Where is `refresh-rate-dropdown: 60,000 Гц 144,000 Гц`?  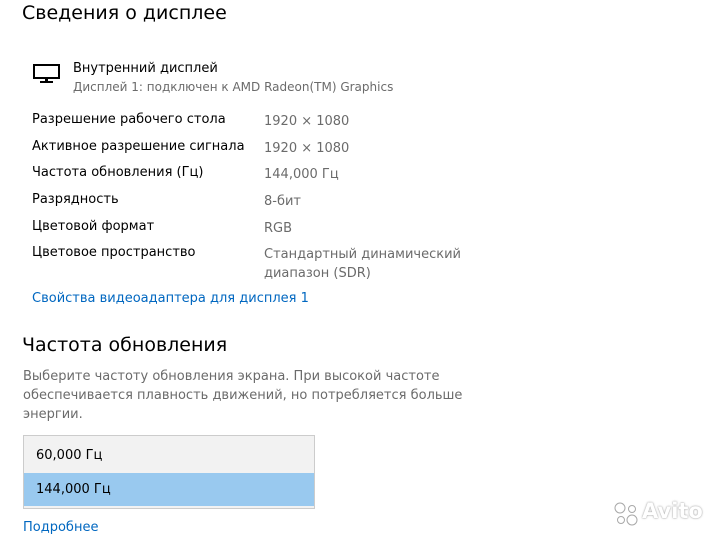 refresh-rate-dropdown: 60,000 Гц 144,000 Гц is located at coordinates (169, 472).